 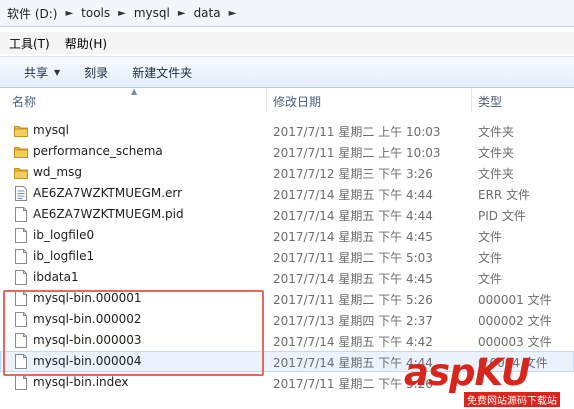 I want to click on file-name: ibdata1, so click(x=56, y=277).